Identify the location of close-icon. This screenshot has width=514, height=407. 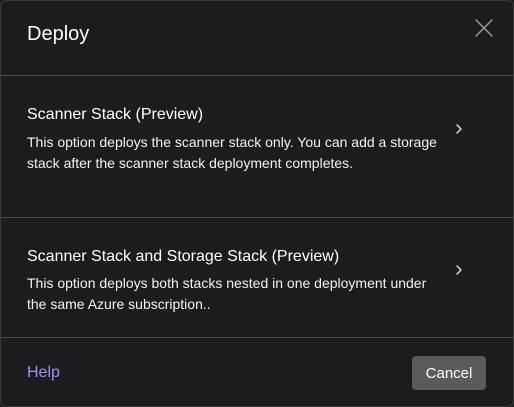
(484, 28).